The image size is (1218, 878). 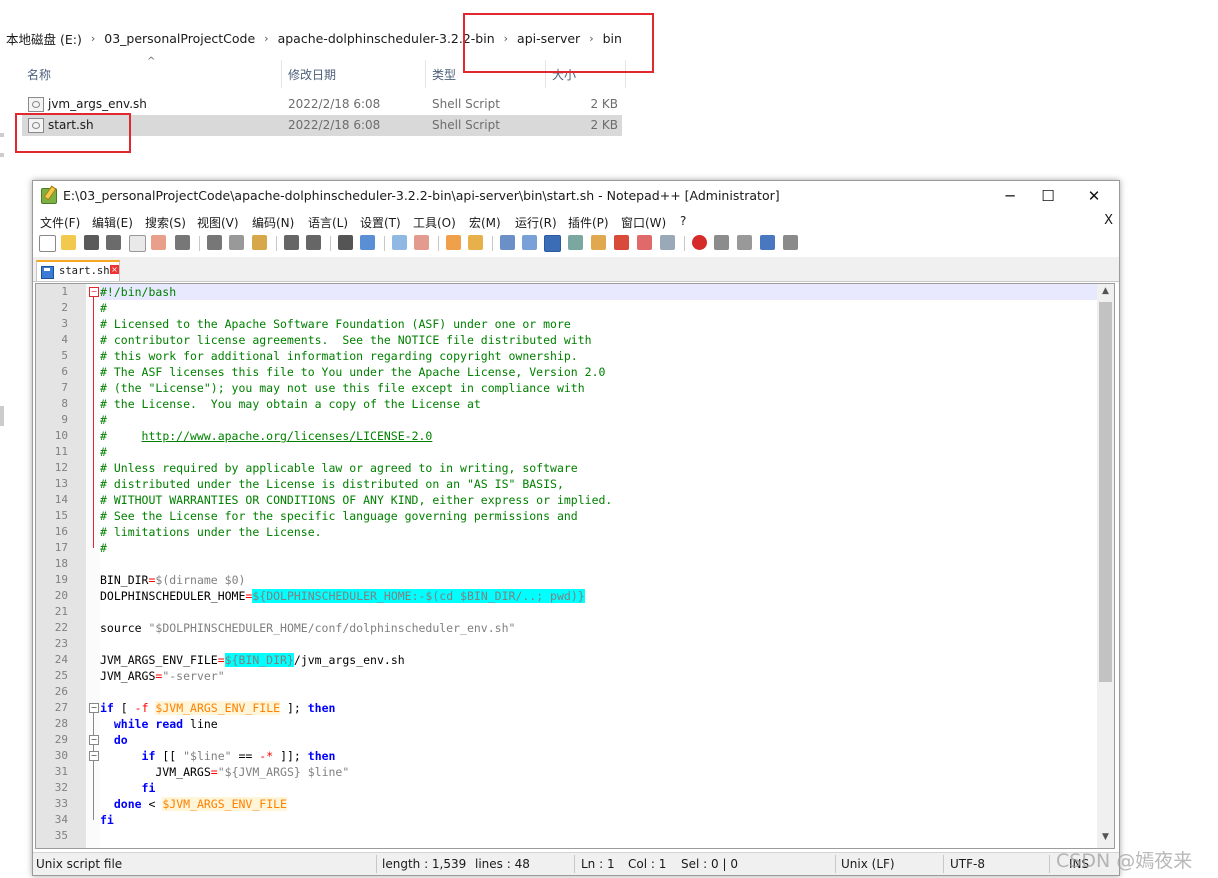 I want to click on undo-icon, so click(x=291, y=242).